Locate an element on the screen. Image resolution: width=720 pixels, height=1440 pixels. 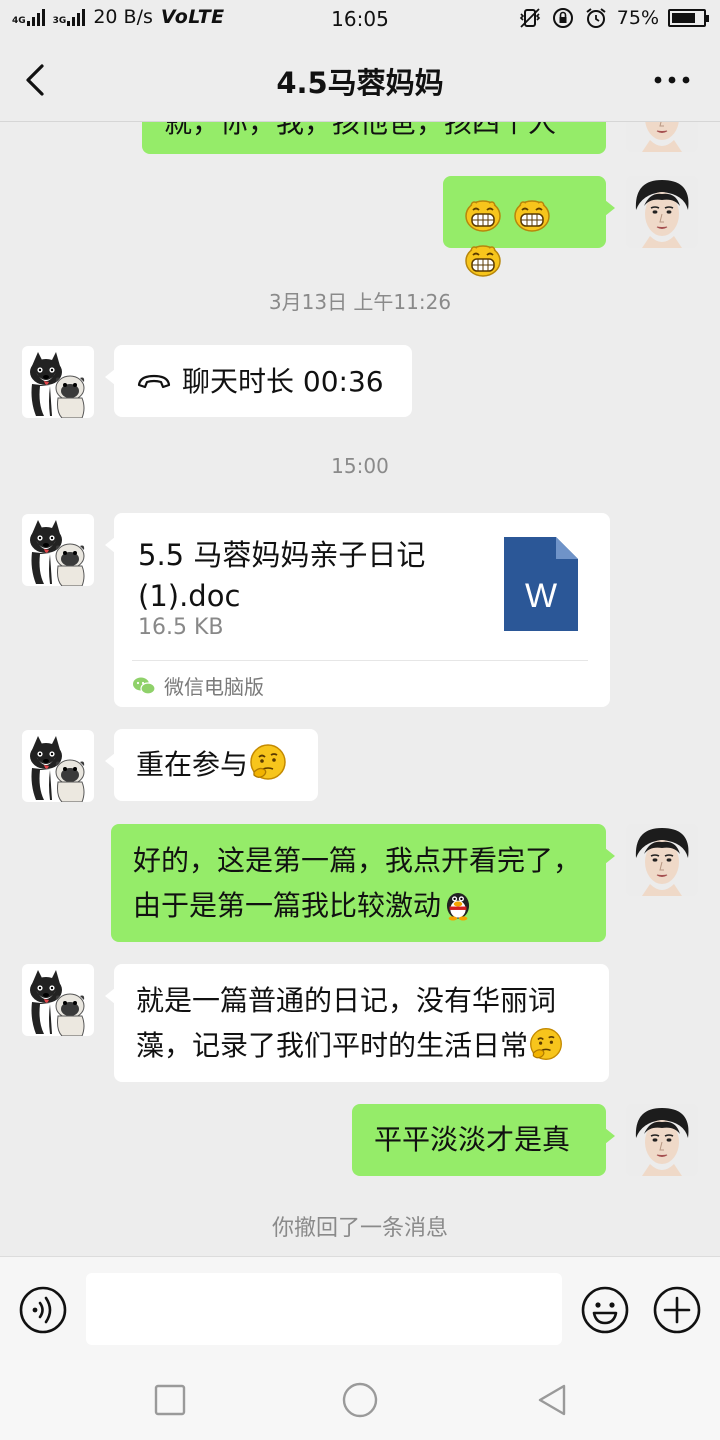
message-text: 平平淡淡才是真 is located at coordinates (472, 1139).